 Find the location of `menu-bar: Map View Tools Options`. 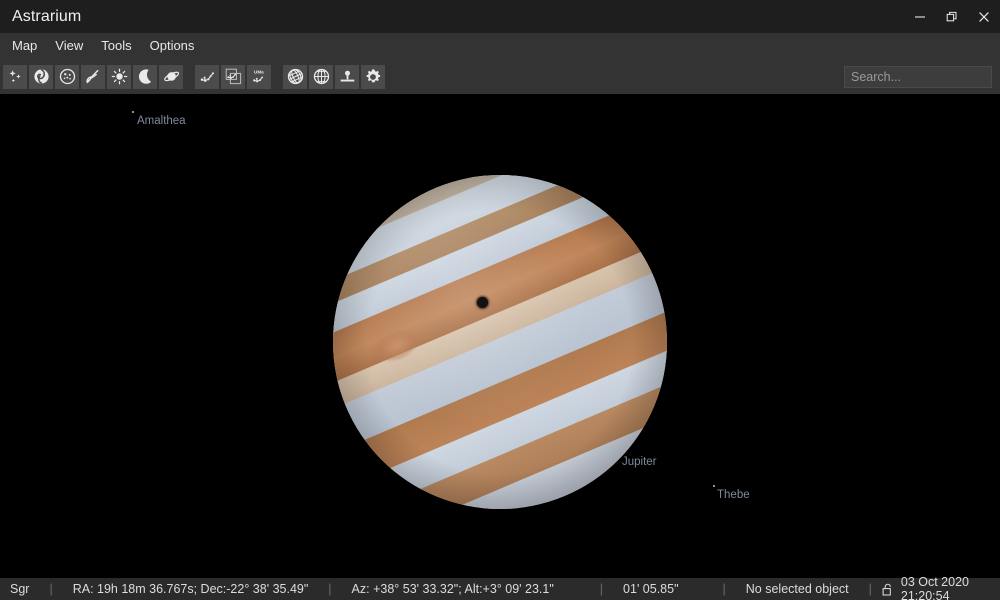

menu-bar: Map View Tools Options is located at coordinates (500, 46).